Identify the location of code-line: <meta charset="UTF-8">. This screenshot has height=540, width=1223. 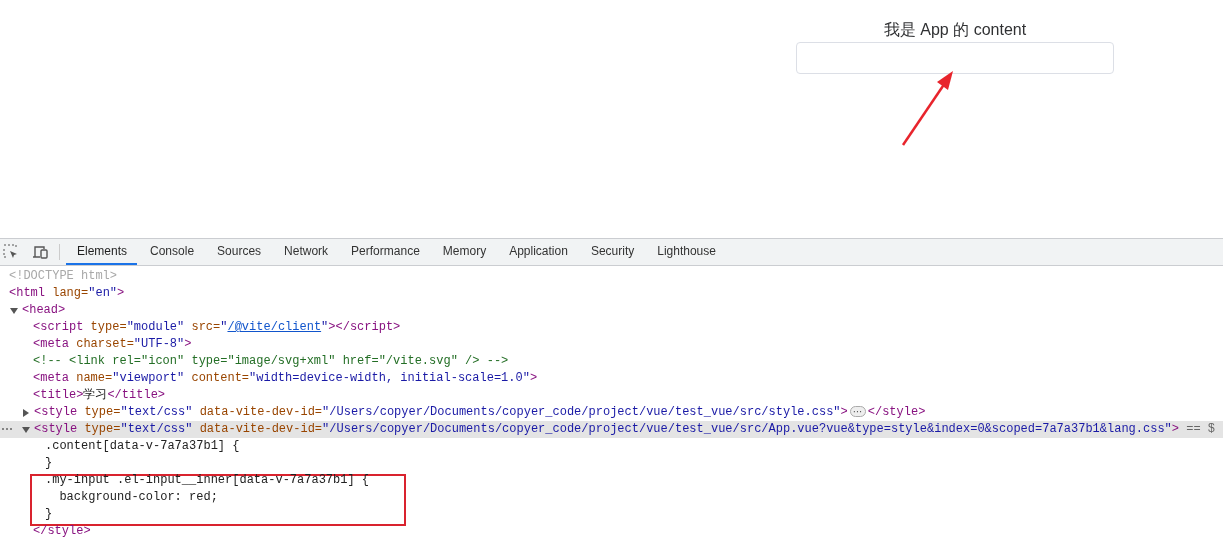
(112, 344).